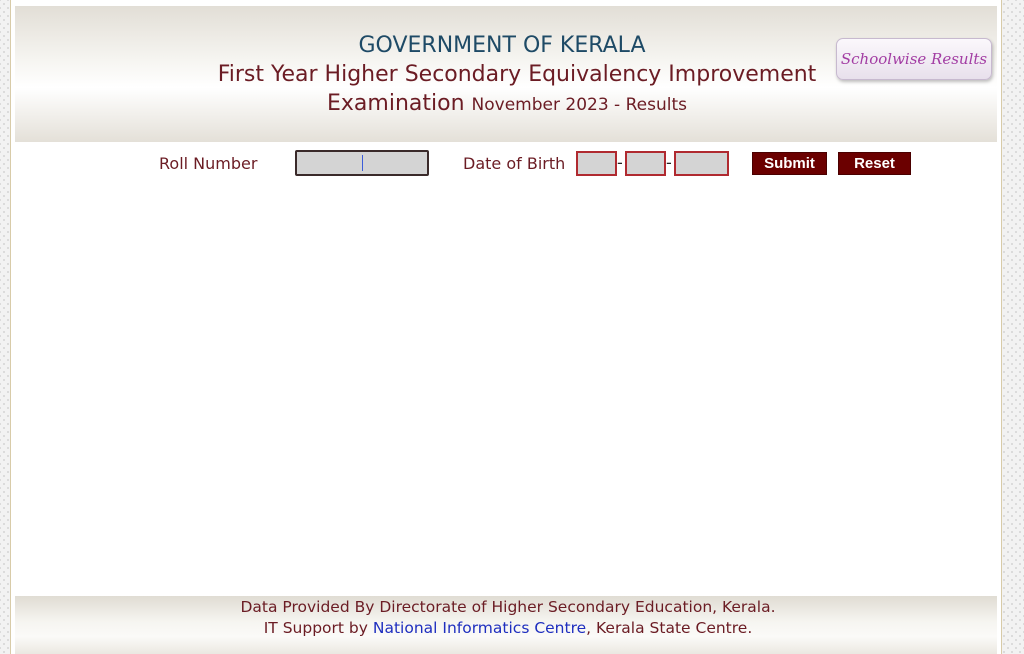  Describe the element at coordinates (701, 163) in the screenshot. I see `dob-year-input` at that location.